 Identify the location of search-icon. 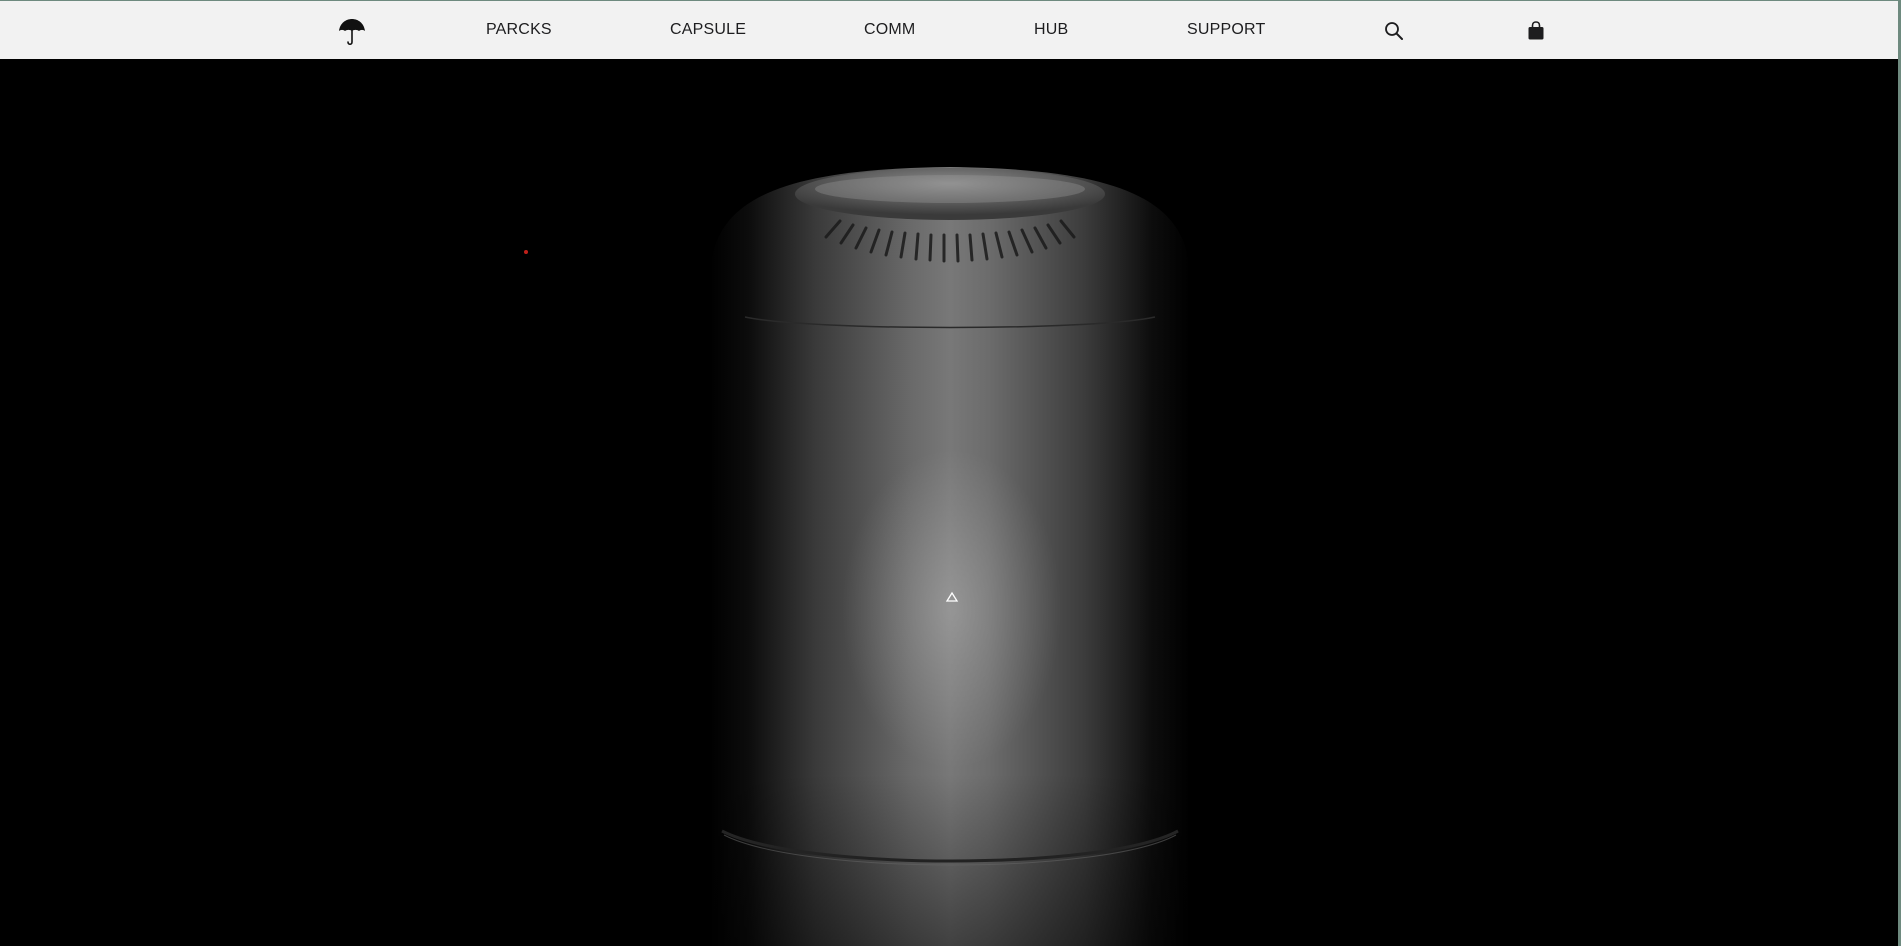
(1394, 31).